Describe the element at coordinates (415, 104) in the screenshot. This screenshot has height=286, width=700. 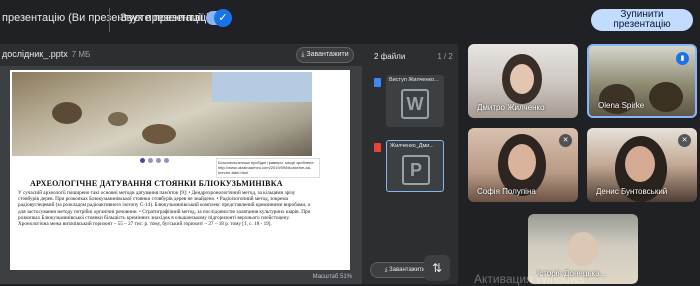
I see `word-icon: W` at that location.